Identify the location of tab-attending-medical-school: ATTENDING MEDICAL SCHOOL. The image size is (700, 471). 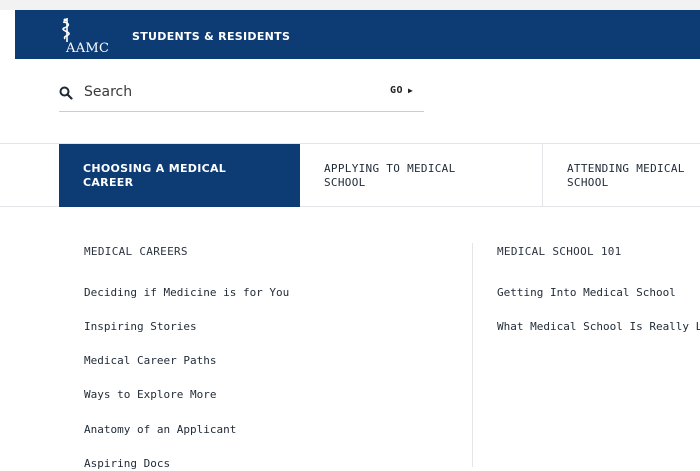
(621, 175).